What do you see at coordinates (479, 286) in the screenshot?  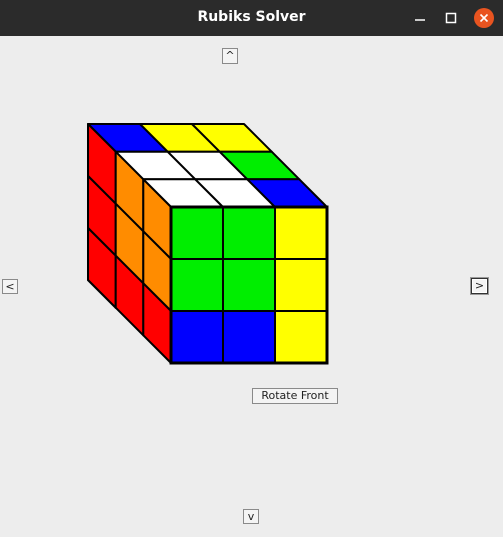 I see `rotate-right-button: >` at bounding box center [479, 286].